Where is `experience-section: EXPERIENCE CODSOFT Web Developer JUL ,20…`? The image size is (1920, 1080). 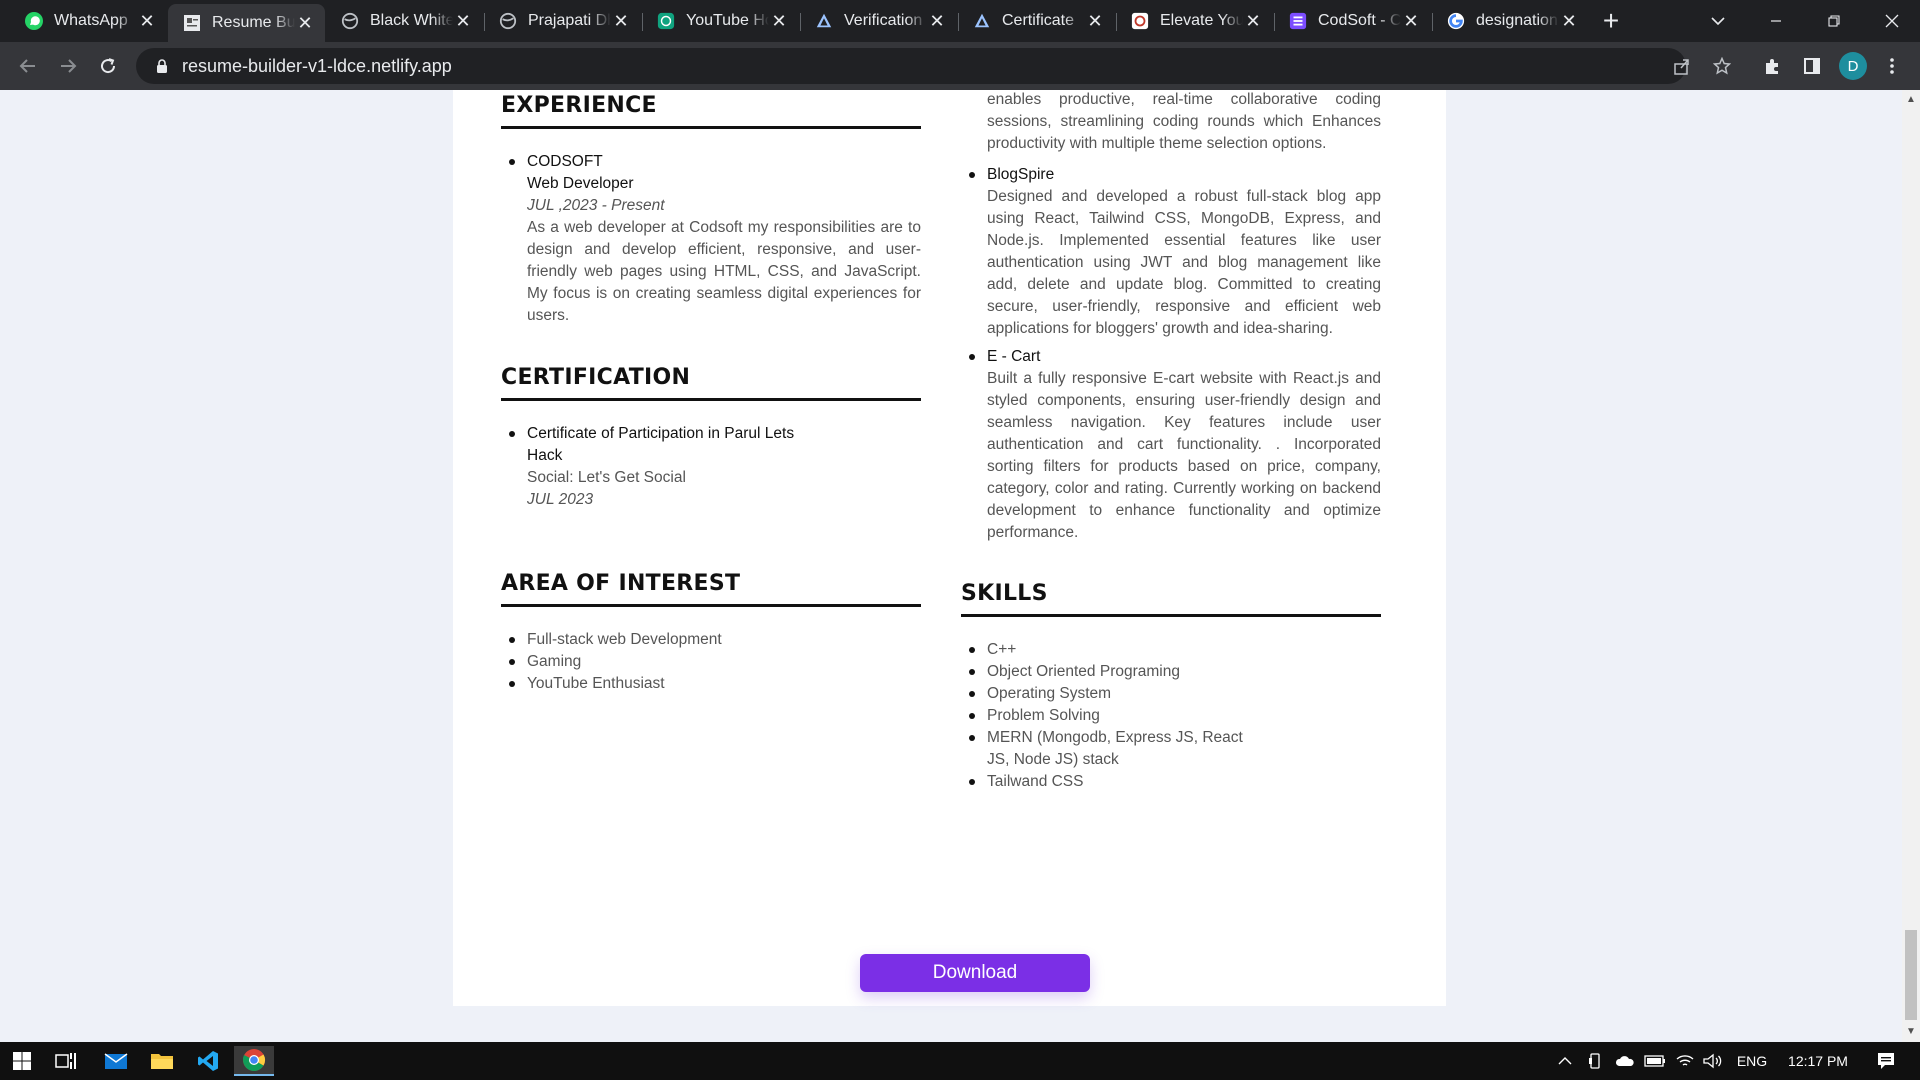 experience-section: EXPERIENCE CODSOFT Web Developer JUL ,20… is located at coordinates (711, 210).